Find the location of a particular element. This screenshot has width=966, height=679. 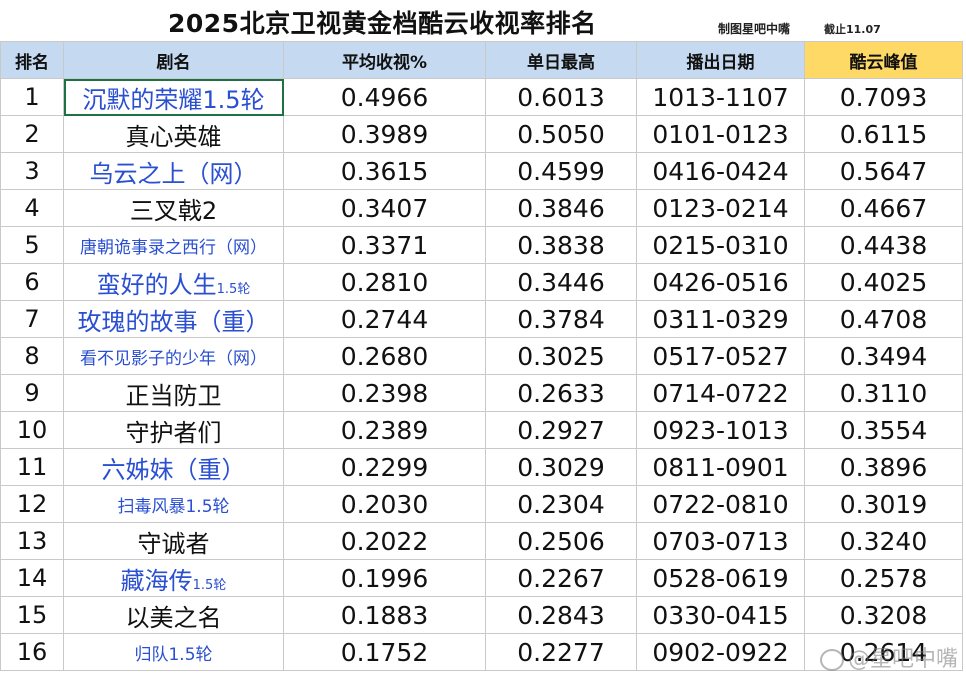

peak-cell: 0.3896 is located at coordinates (883, 467).